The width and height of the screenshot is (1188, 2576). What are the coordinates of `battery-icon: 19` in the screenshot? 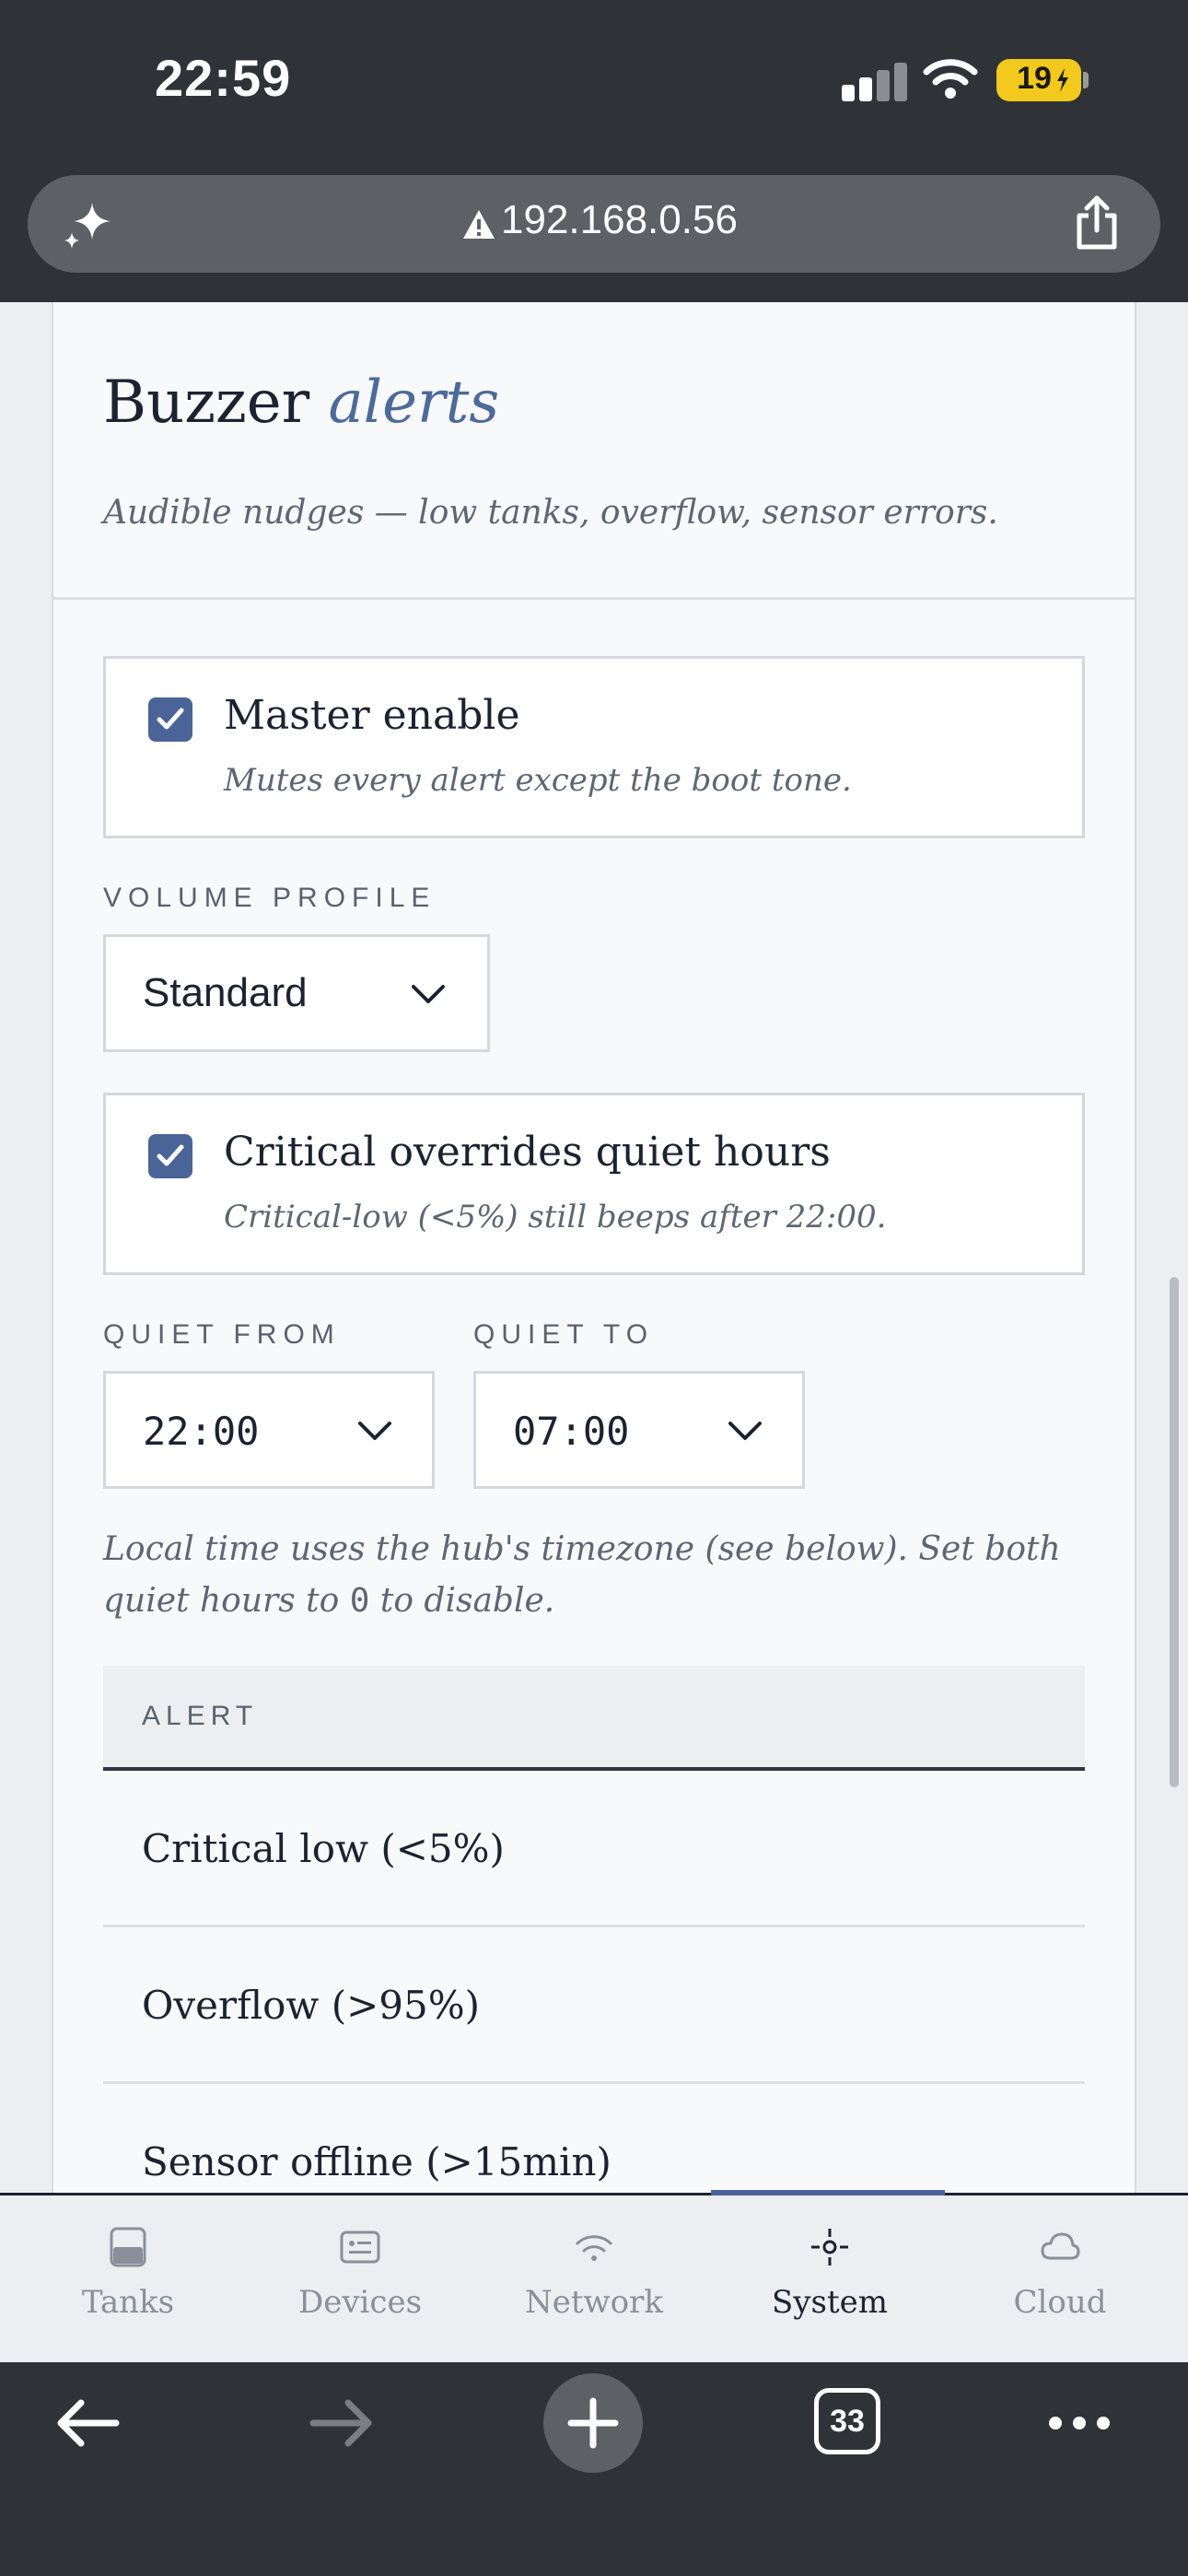 It's located at (1038, 80).